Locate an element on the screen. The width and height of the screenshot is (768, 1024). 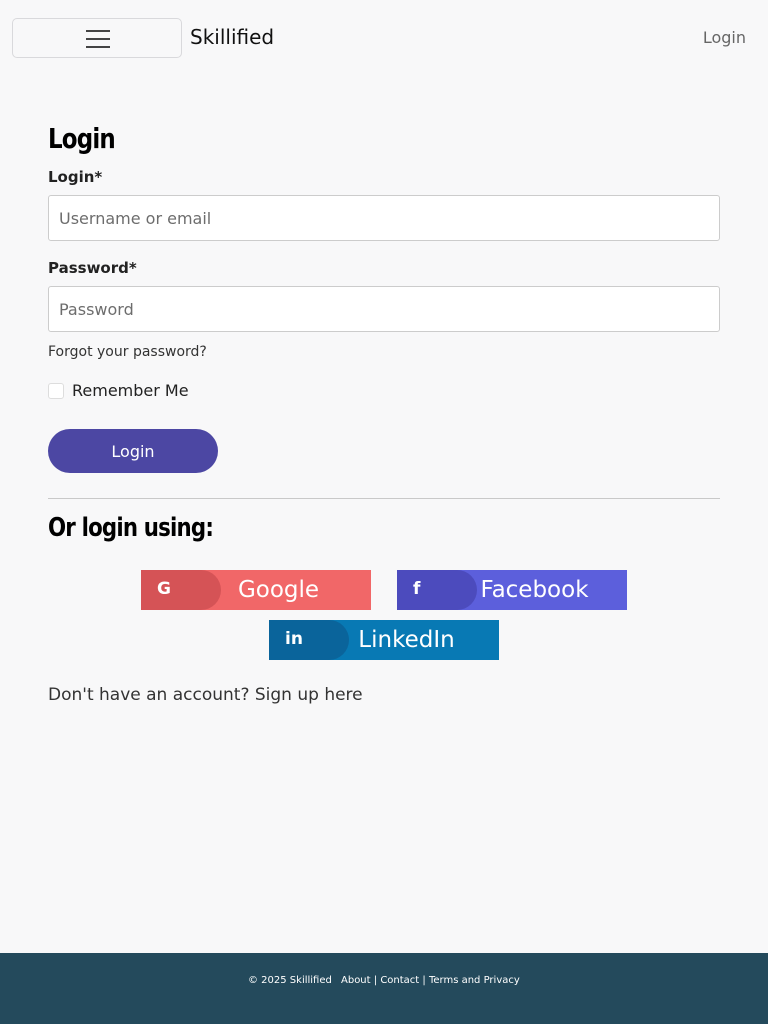
google-login-button: G Google is located at coordinates (256, 590).